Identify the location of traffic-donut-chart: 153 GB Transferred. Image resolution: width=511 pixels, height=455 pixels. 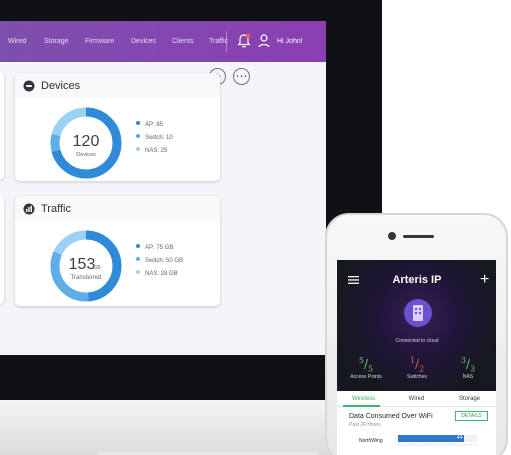
(86, 266).